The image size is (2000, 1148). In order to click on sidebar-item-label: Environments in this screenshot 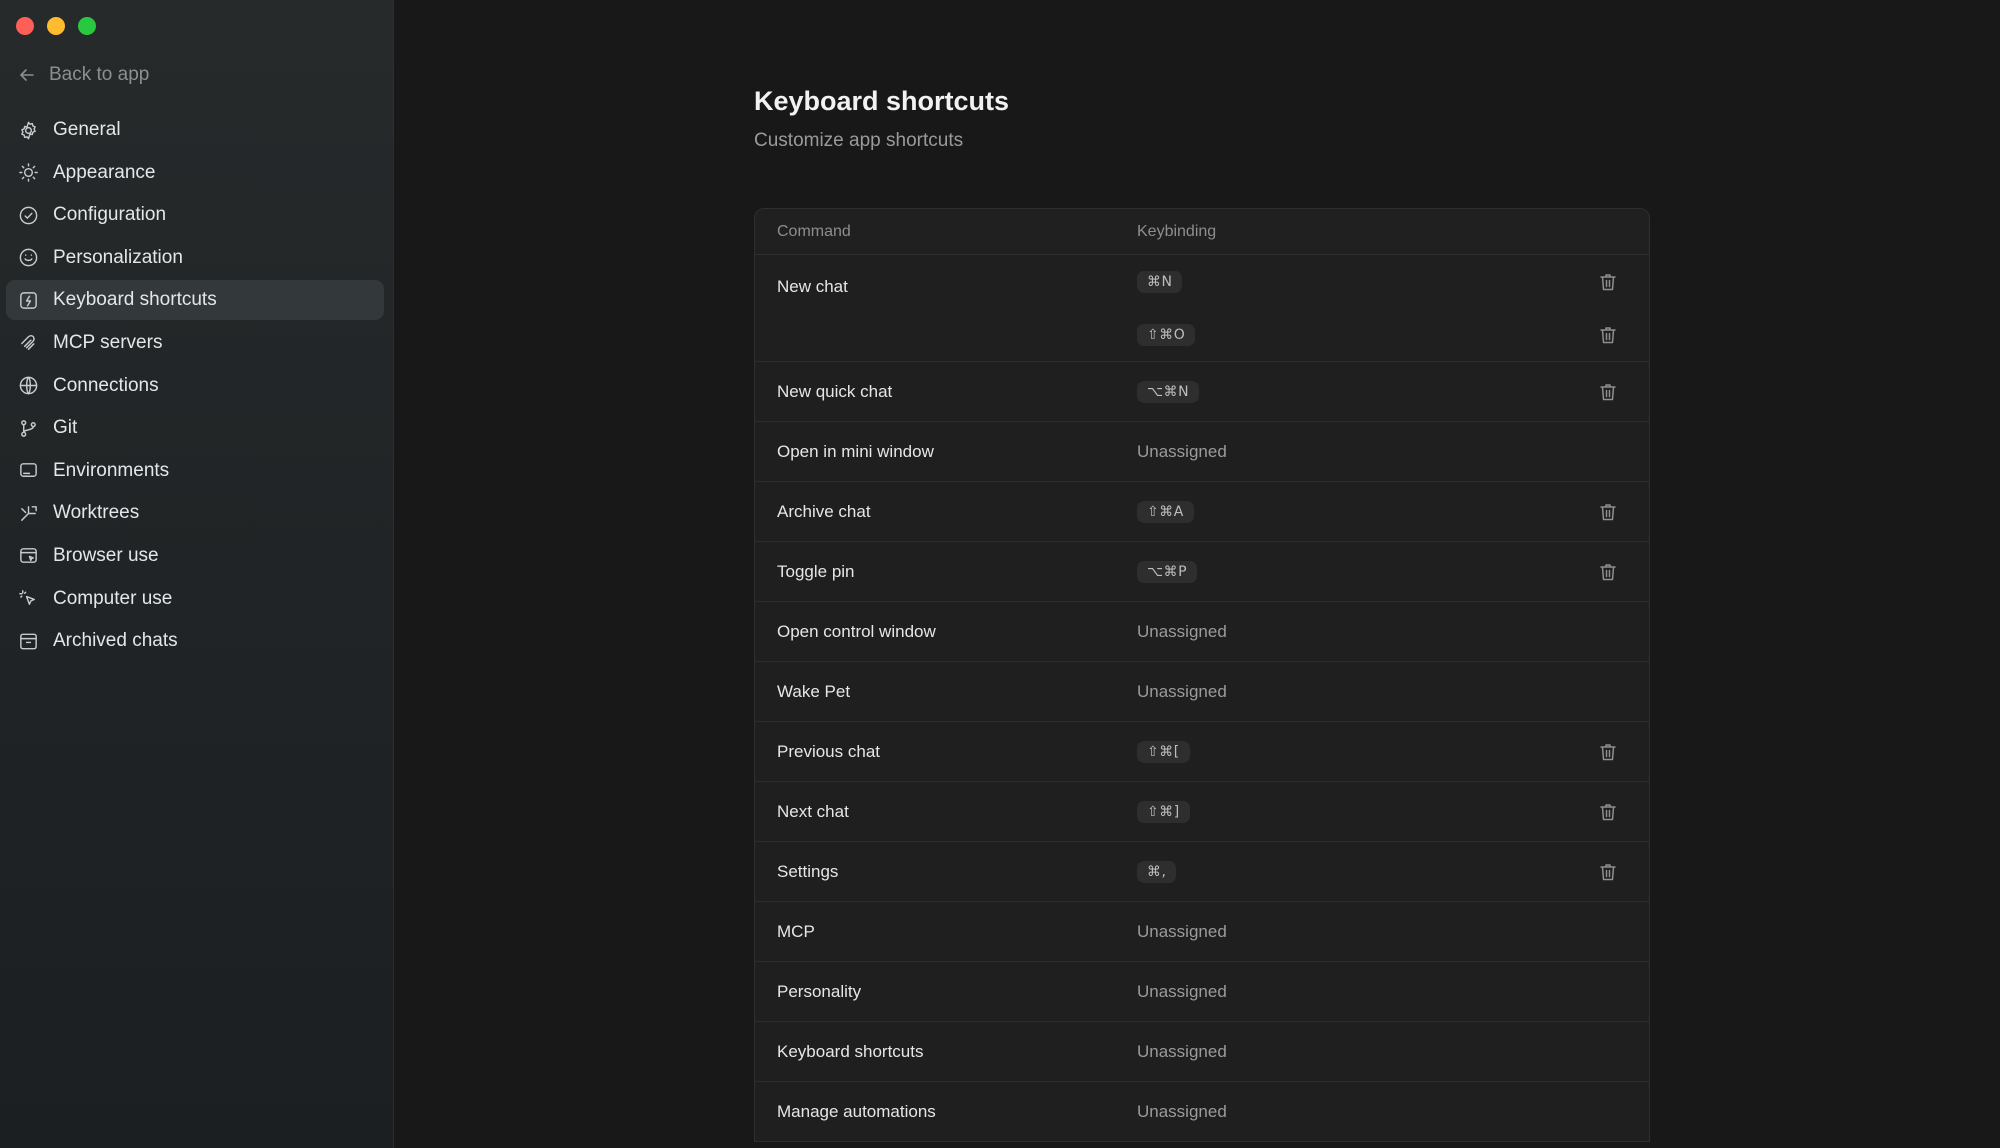, I will do `click(111, 470)`.